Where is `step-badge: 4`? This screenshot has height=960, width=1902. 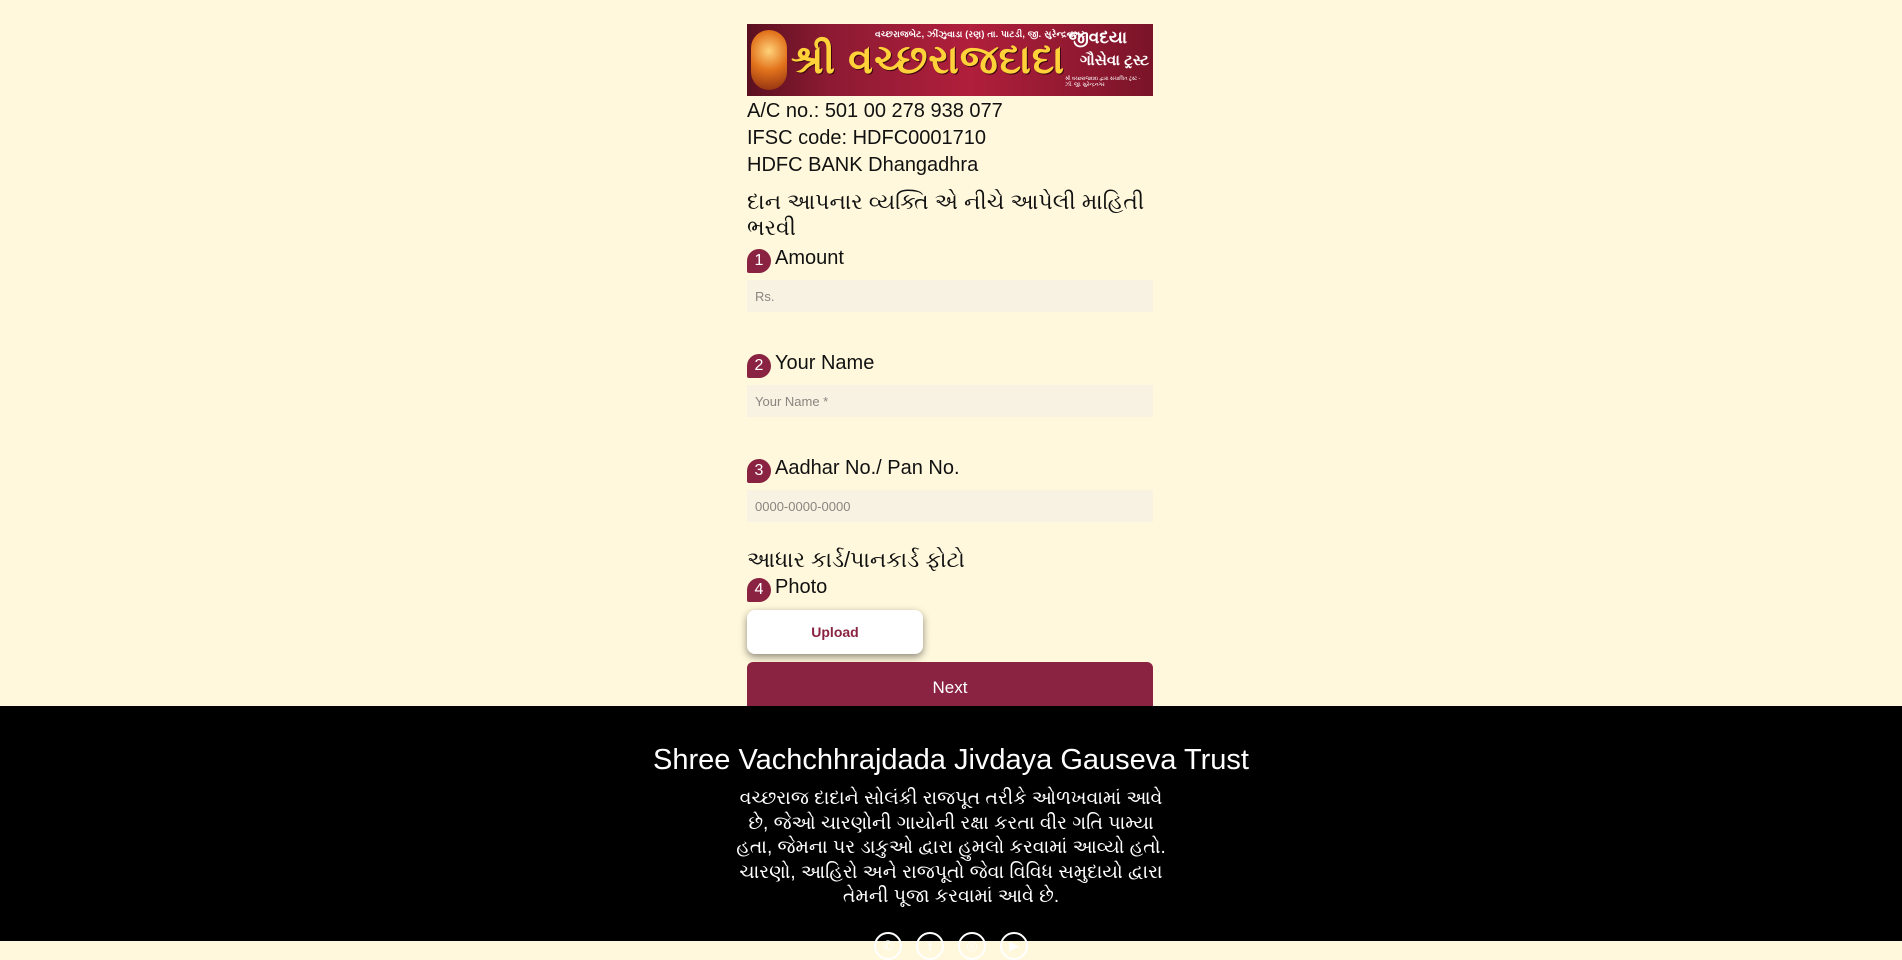
step-badge: 4 is located at coordinates (759, 590).